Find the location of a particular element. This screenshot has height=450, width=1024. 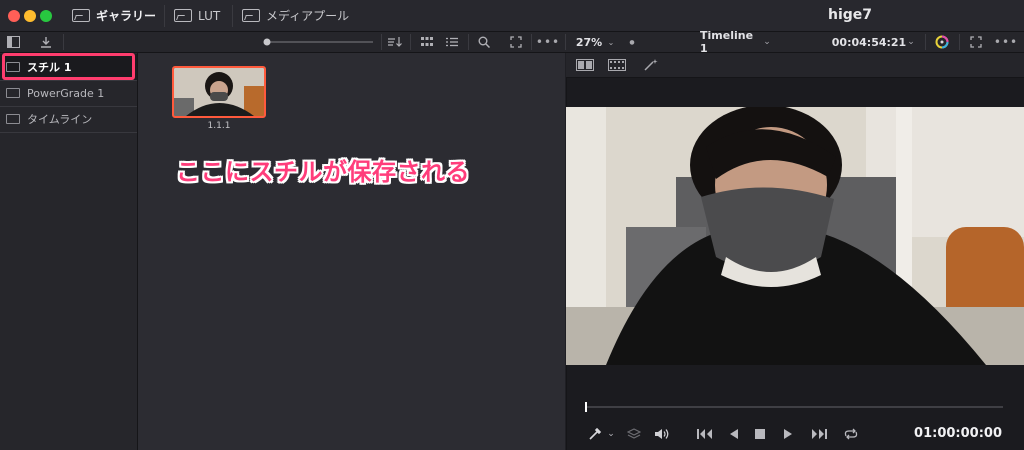

source-timecode: 00:04:54:21 is located at coordinates (869, 42).